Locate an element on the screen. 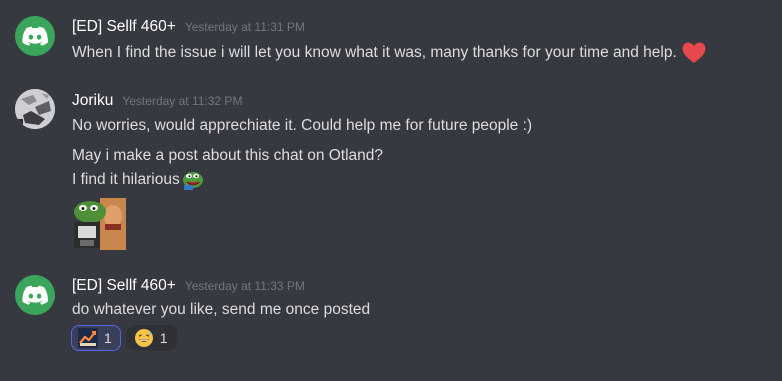  grinning-sweat-emoji is located at coordinates (144, 338).